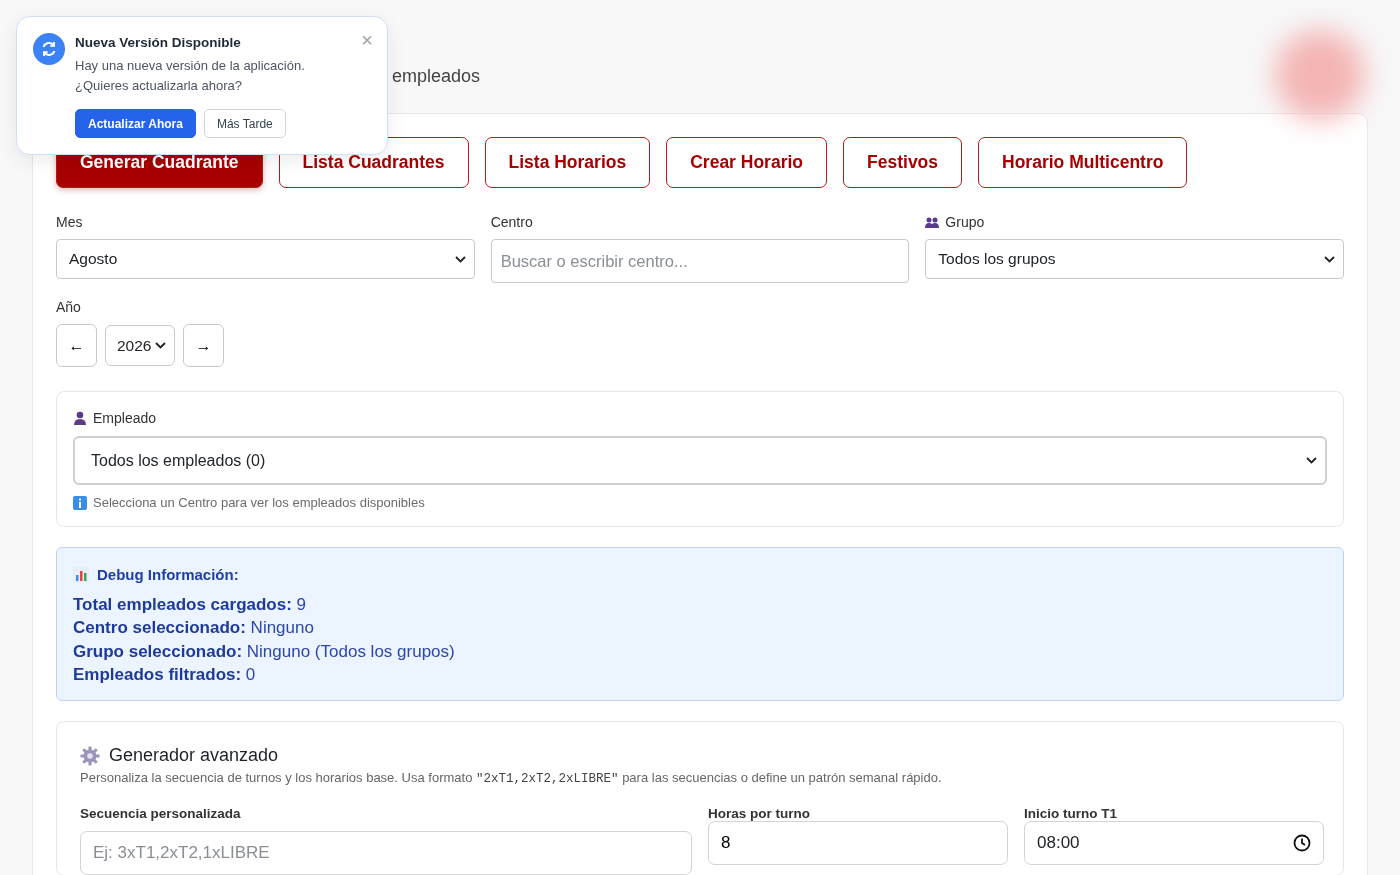 Image resolution: width=1400 pixels, height=875 pixels. I want to click on bar-chart-icon, so click(81, 574).